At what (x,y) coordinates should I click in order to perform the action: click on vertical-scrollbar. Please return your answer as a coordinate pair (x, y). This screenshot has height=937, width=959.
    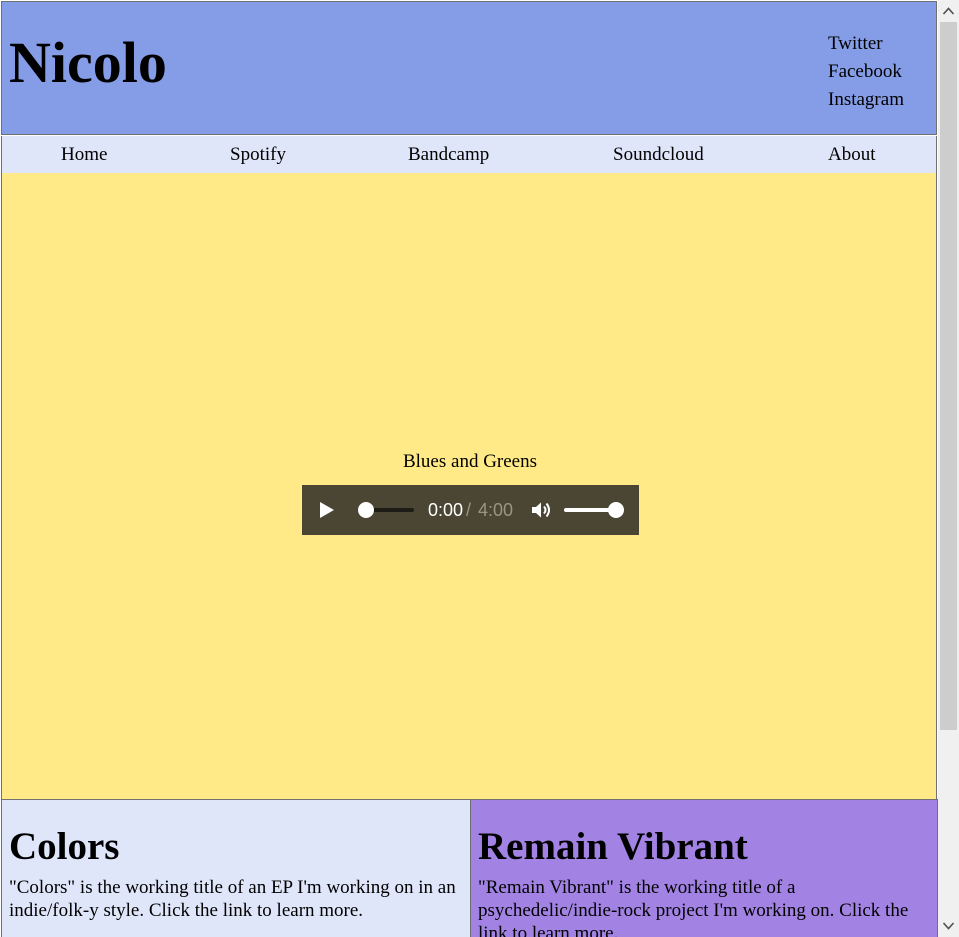
    Looking at the image, I should click on (948, 468).